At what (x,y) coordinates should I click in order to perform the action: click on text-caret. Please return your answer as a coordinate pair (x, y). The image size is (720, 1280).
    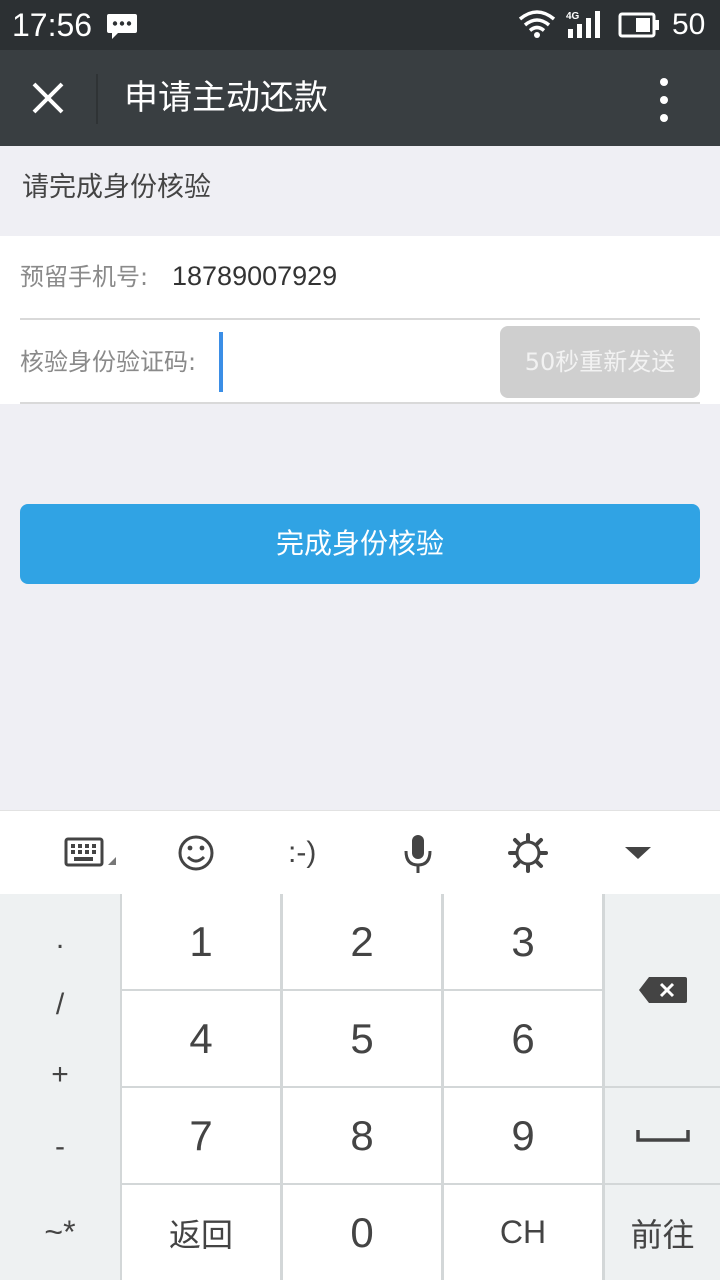
    Looking at the image, I should click on (221, 362).